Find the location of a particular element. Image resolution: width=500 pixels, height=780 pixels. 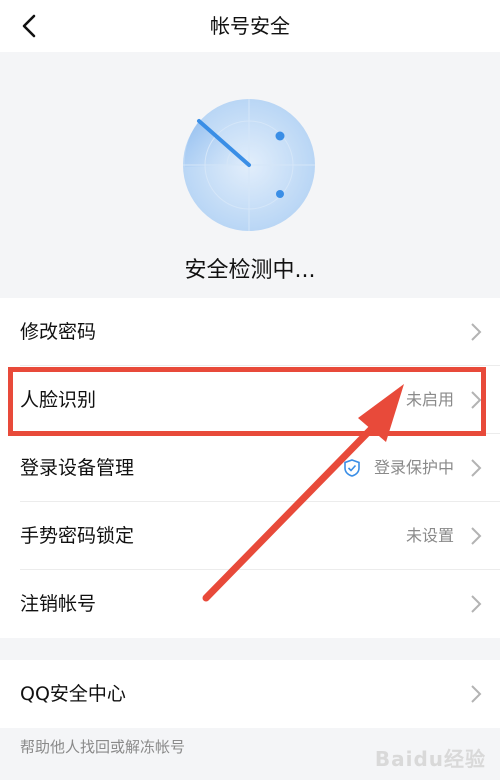

menu-item-value: 未设置 is located at coordinates (429, 535).